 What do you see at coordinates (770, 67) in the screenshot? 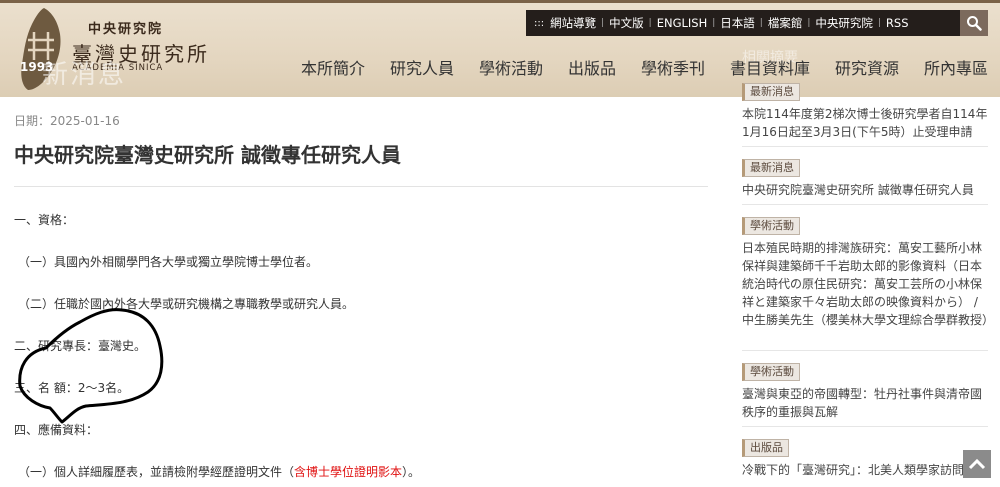
I see `nav-bibliography: 書目資料庫` at bounding box center [770, 67].